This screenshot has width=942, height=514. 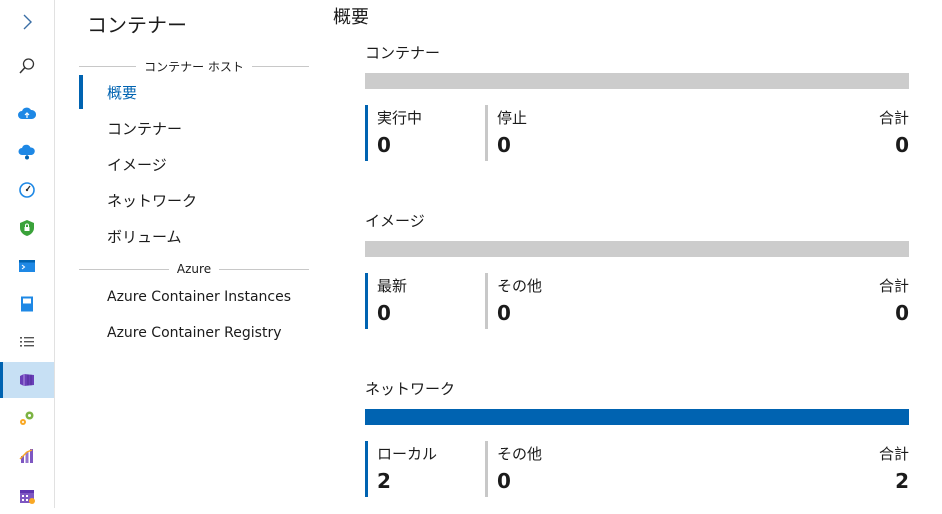 What do you see at coordinates (137, 164) in the screenshot?
I see `nav-item-label: イメージ` at bounding box center [137, 164].